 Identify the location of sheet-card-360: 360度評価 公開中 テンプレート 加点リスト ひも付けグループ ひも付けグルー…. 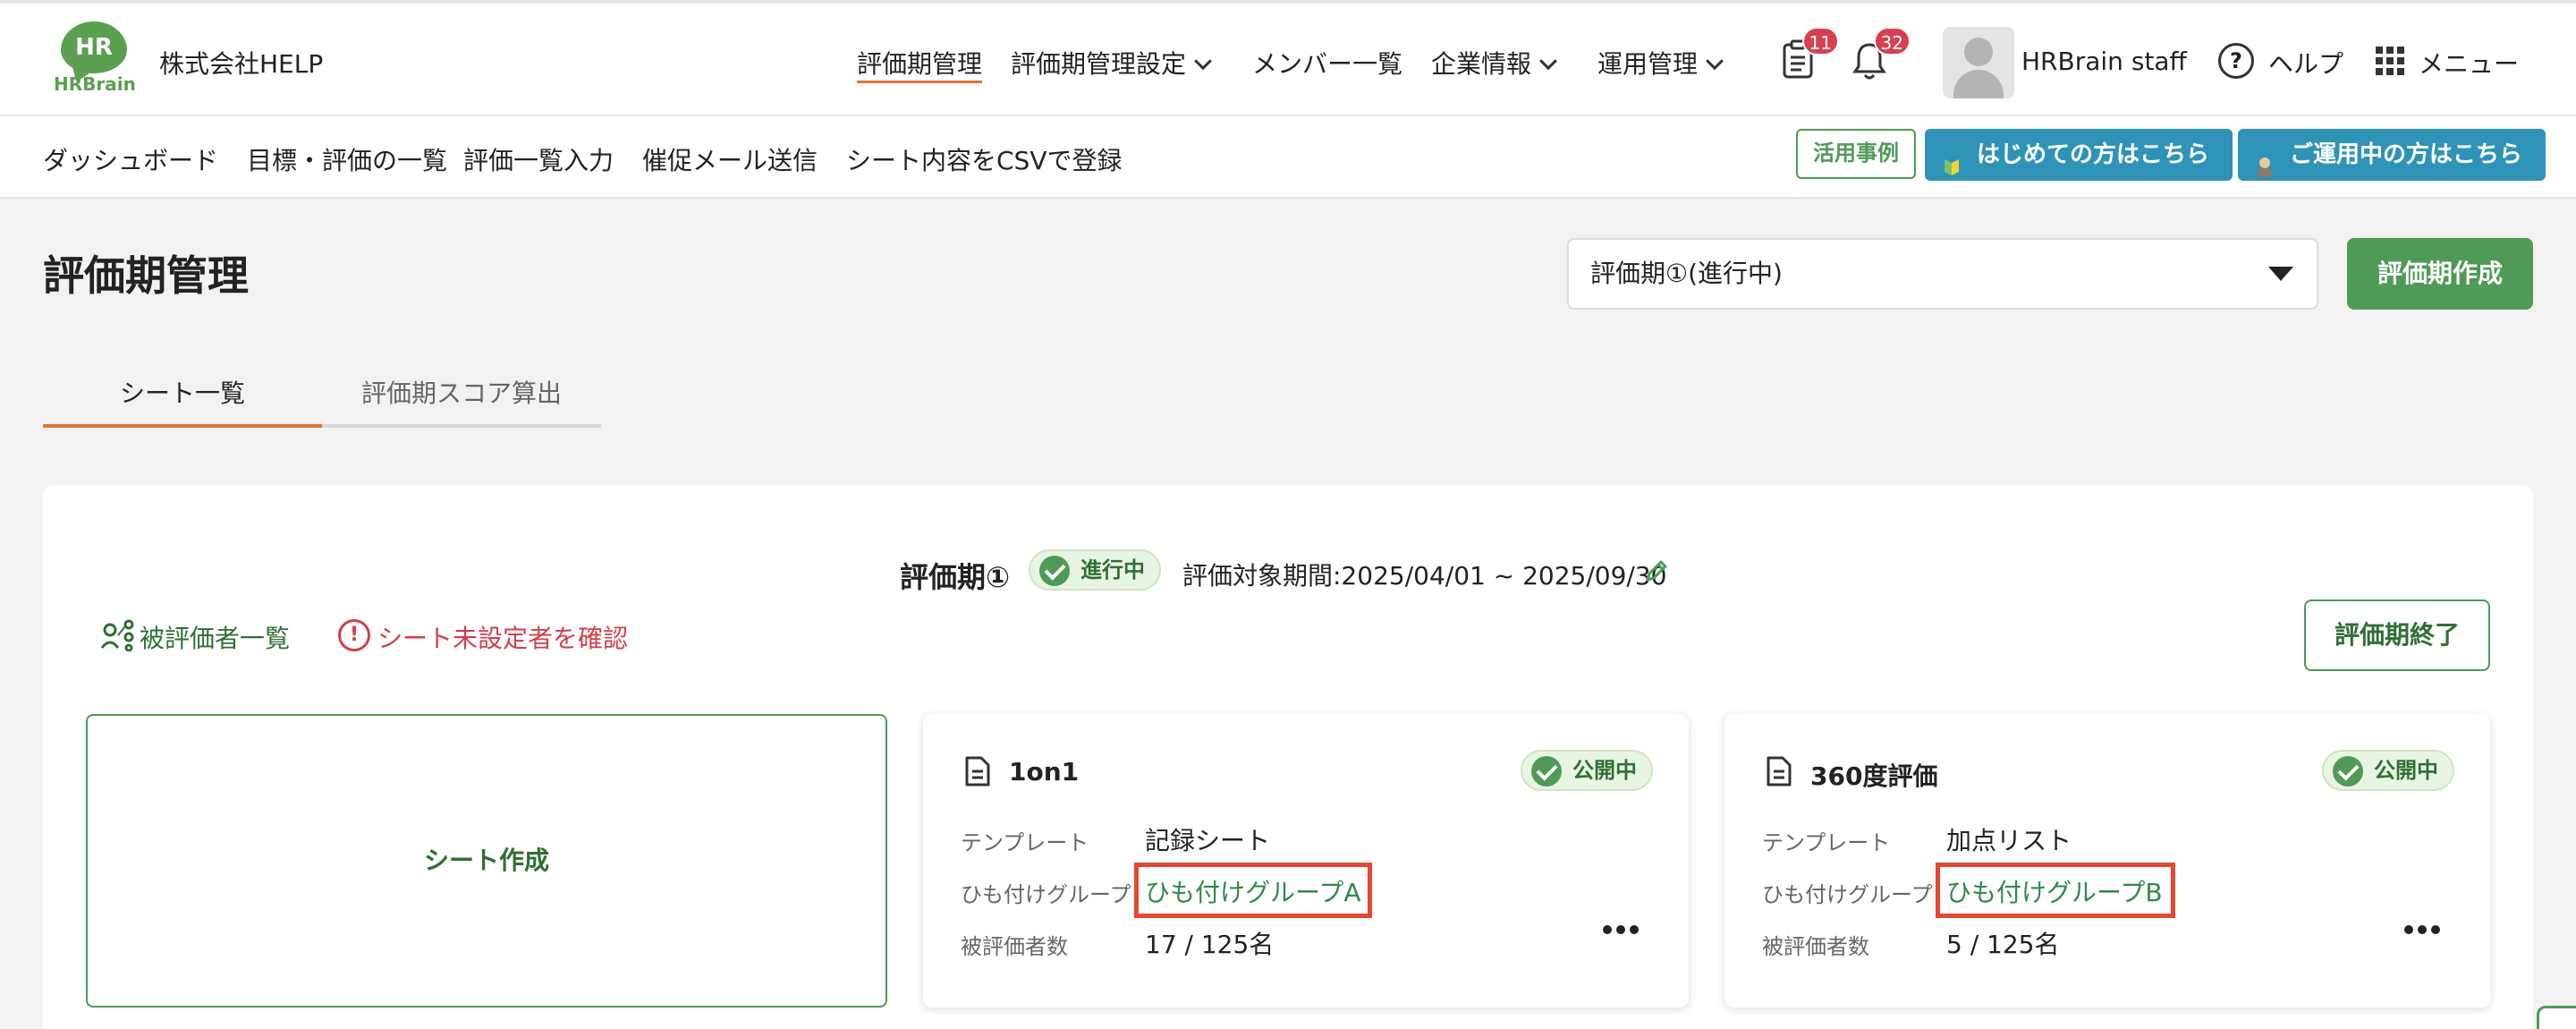
(2107, 861).